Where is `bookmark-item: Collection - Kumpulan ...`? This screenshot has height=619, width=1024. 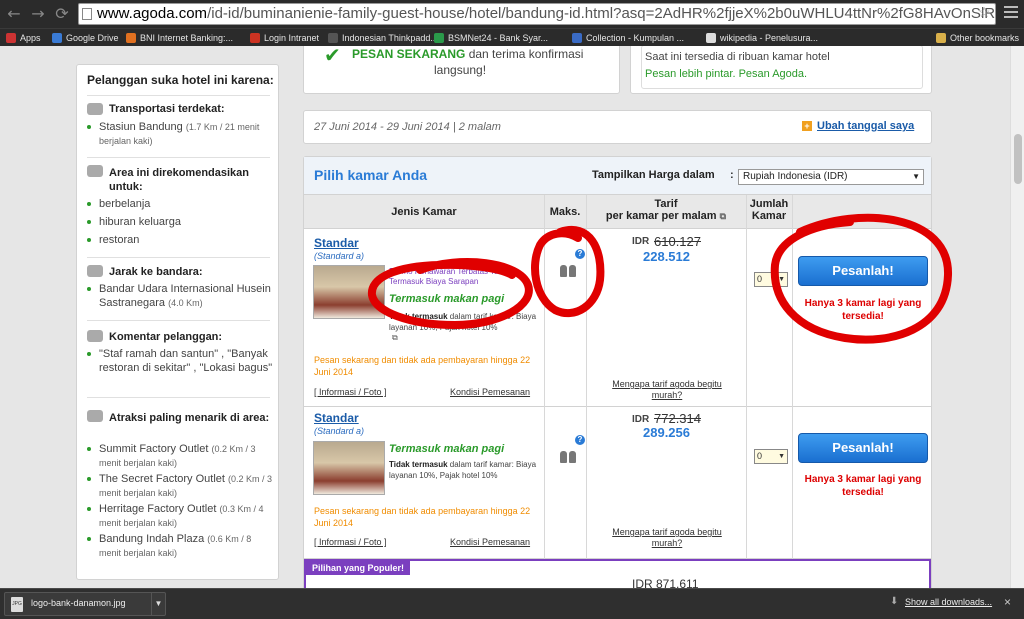 bookmark-item: Collection - Kumpulan ... is located at coordinates (628, 38).